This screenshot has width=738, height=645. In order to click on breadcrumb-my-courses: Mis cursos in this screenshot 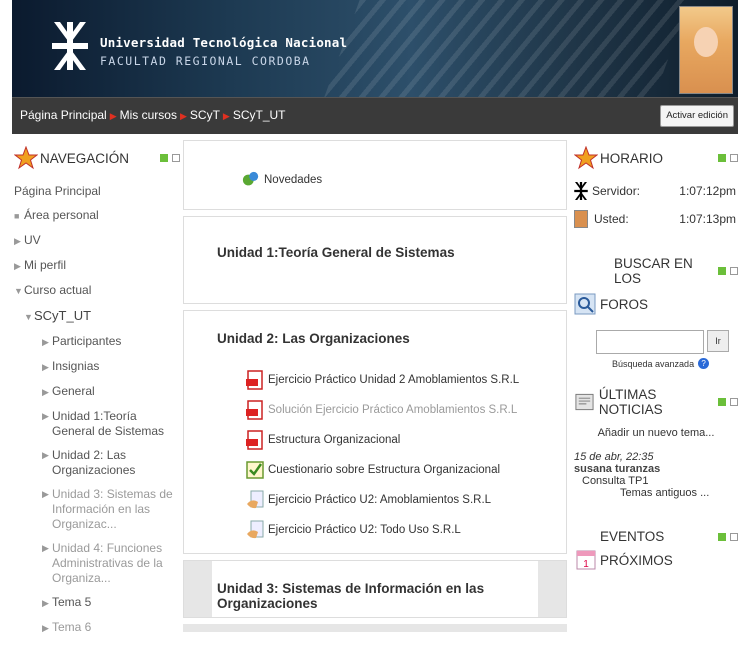, I will do `click(148, 115)`.